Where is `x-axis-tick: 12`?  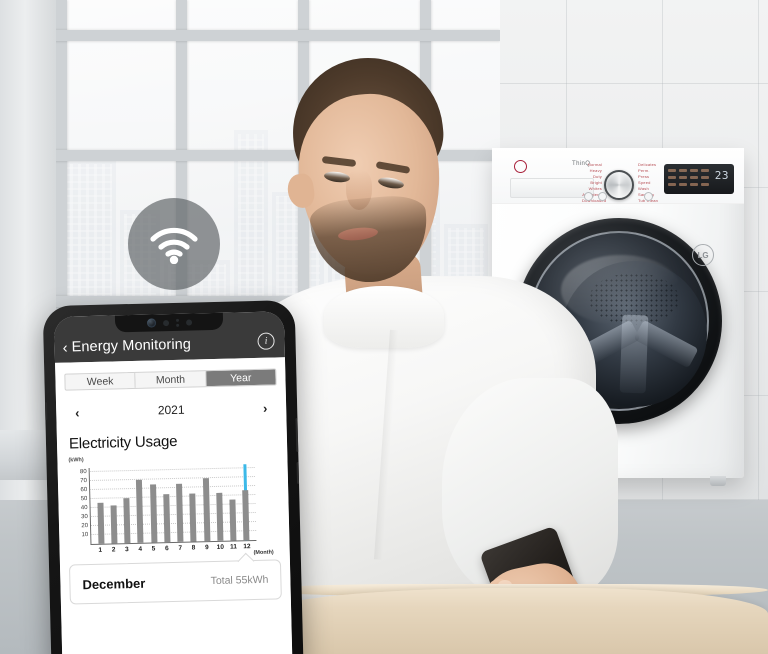
x-axis-tick: 12 is located at coordinates (247, 547).